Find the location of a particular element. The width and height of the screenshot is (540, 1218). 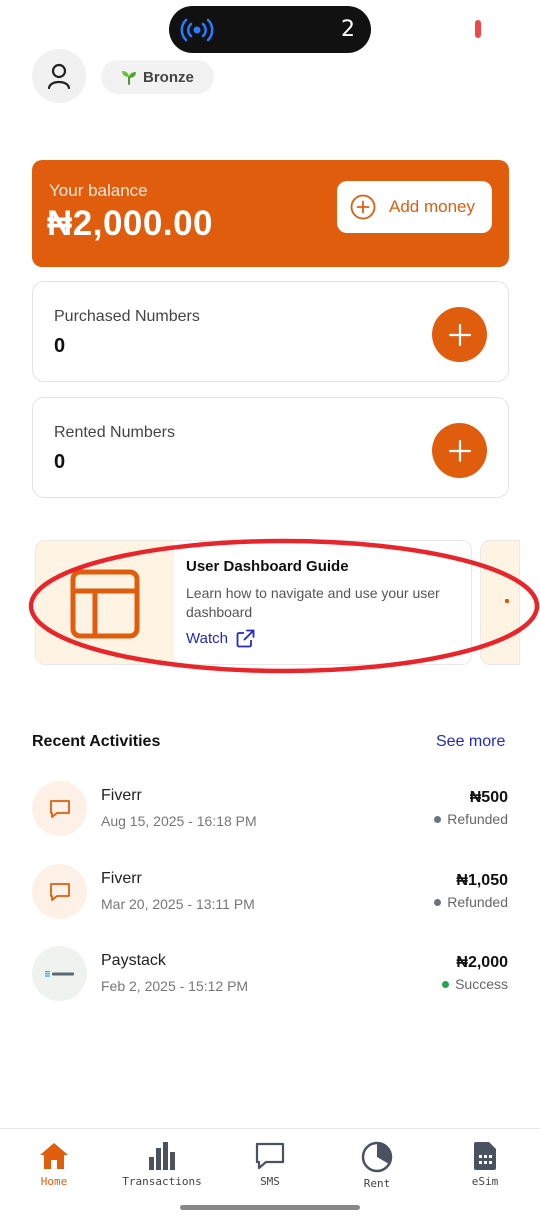

home-icon is located at coordinates (54, 1156).